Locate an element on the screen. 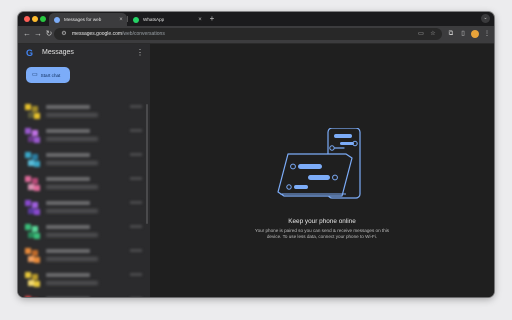  tab-title: Messages for web is located at coordinates (83, 19).